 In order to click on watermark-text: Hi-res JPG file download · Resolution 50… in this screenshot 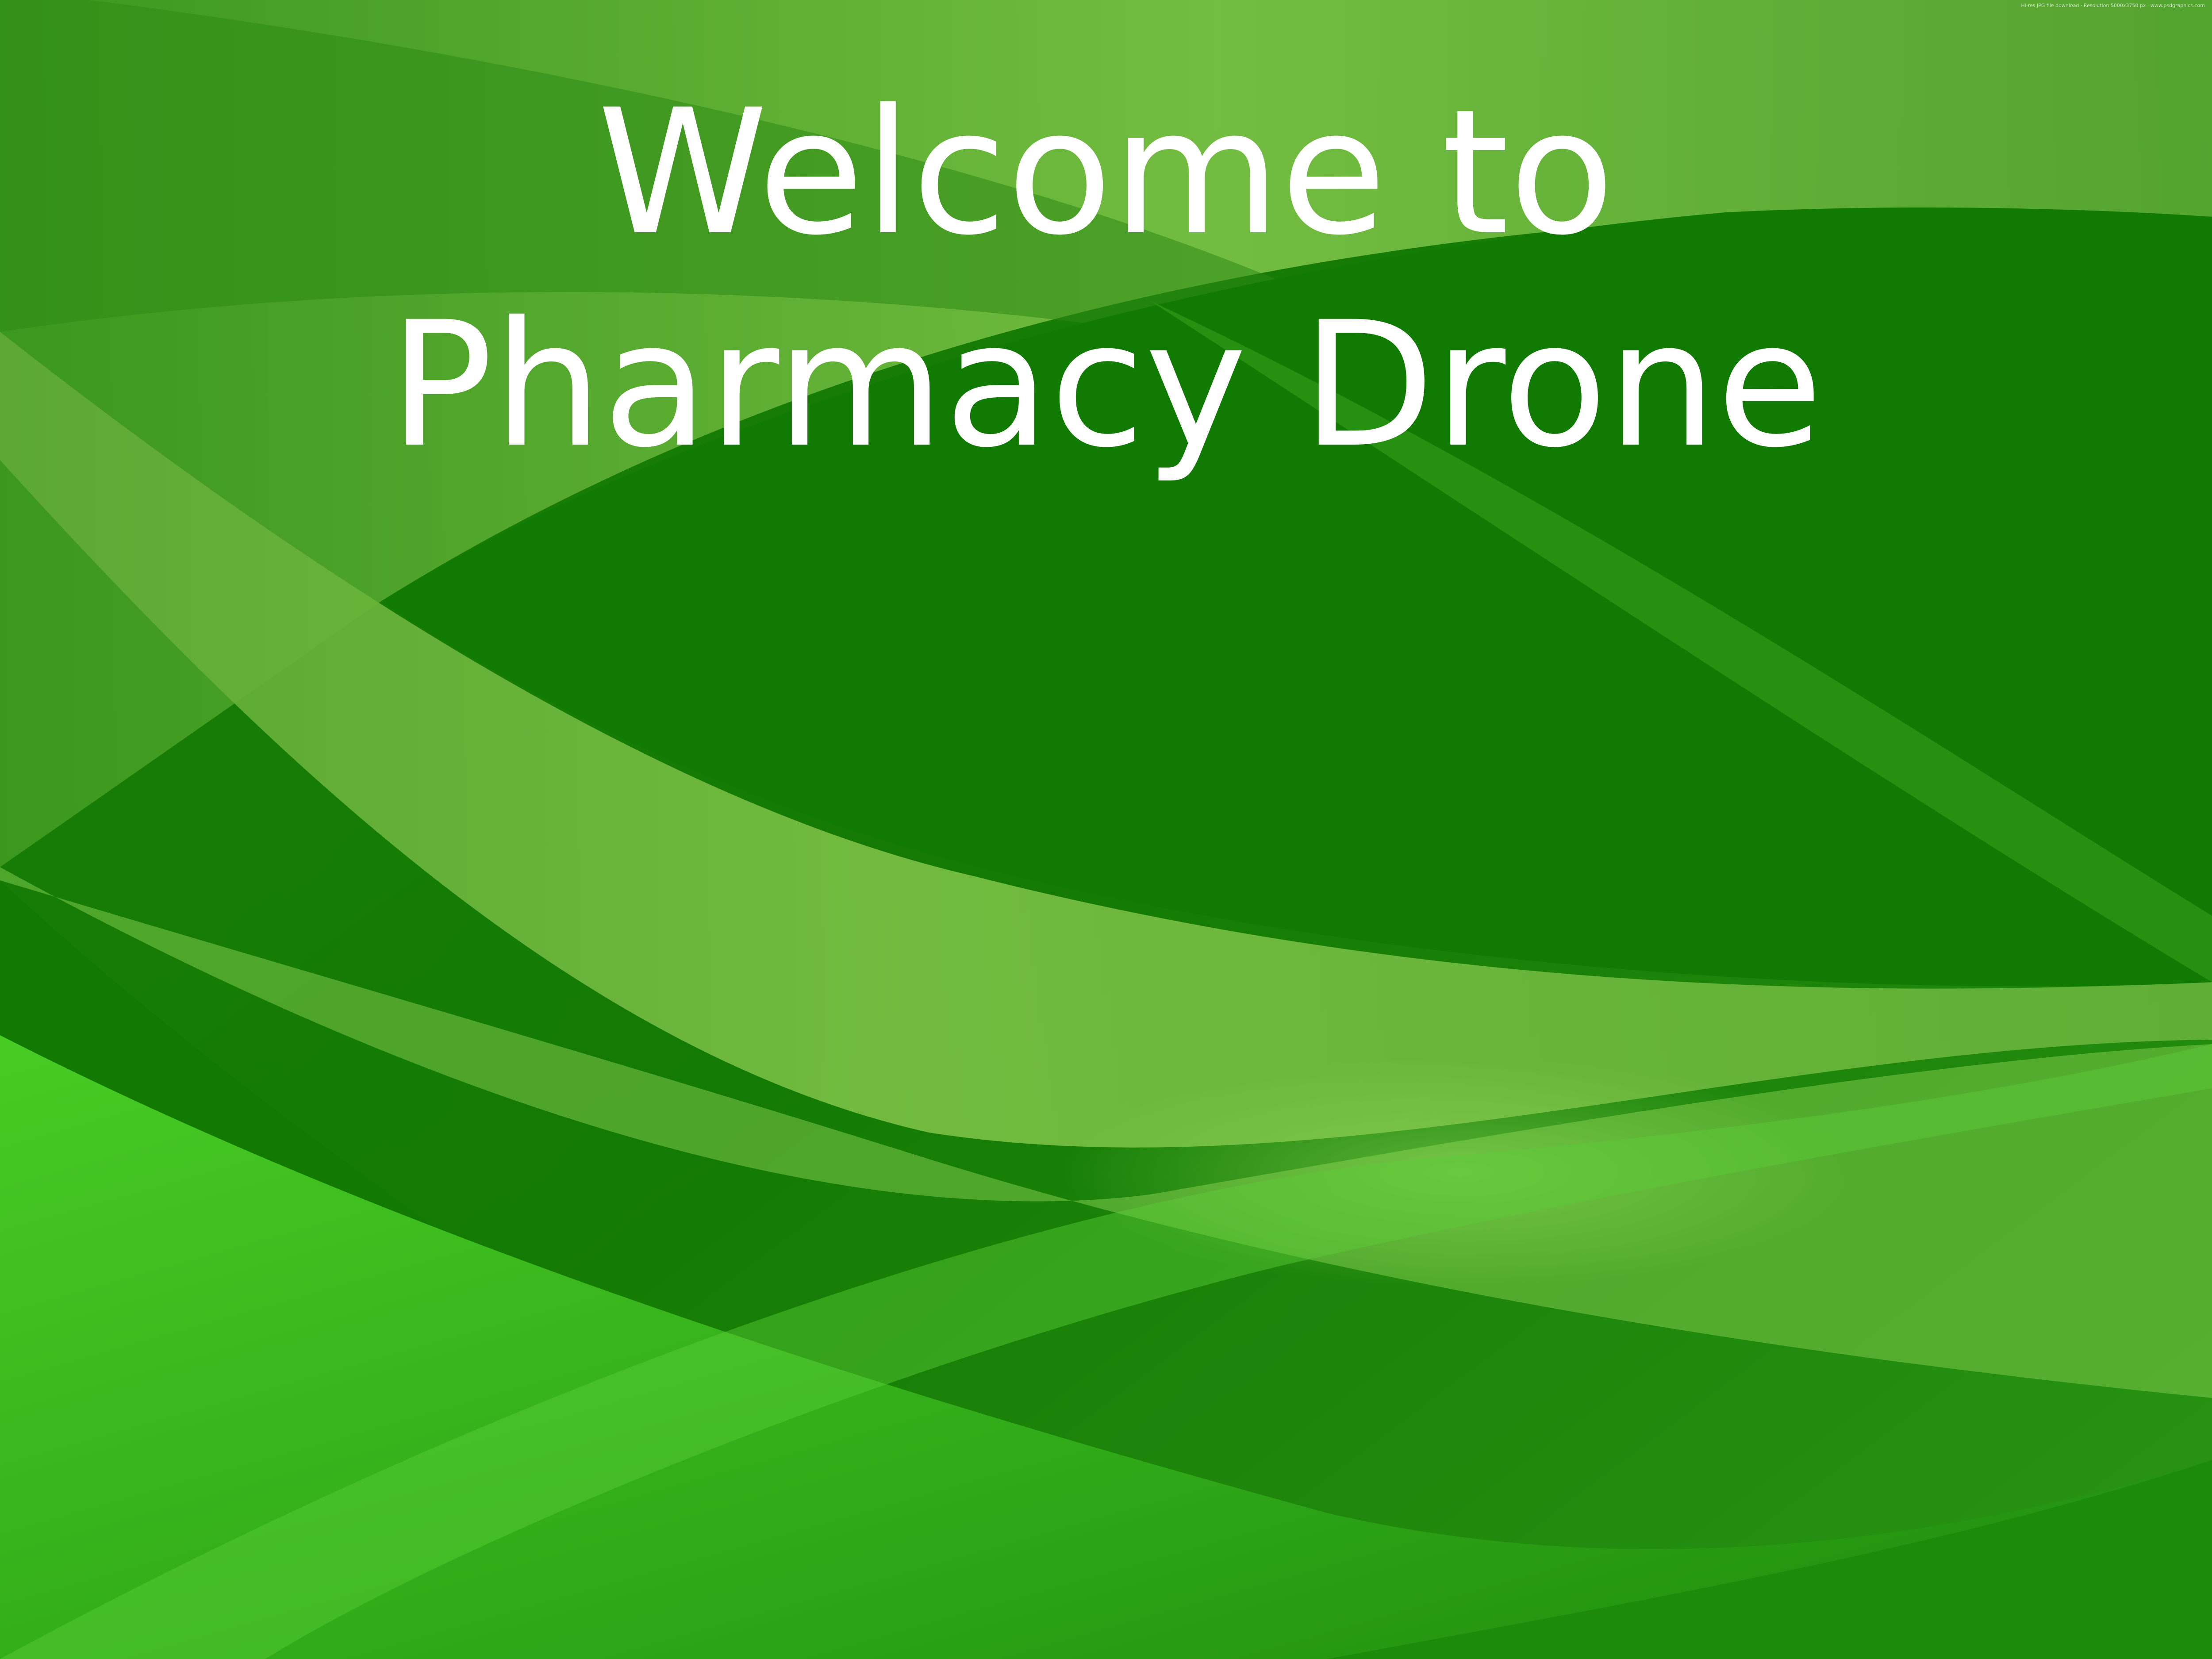, I will do `click(2113, 6)`.